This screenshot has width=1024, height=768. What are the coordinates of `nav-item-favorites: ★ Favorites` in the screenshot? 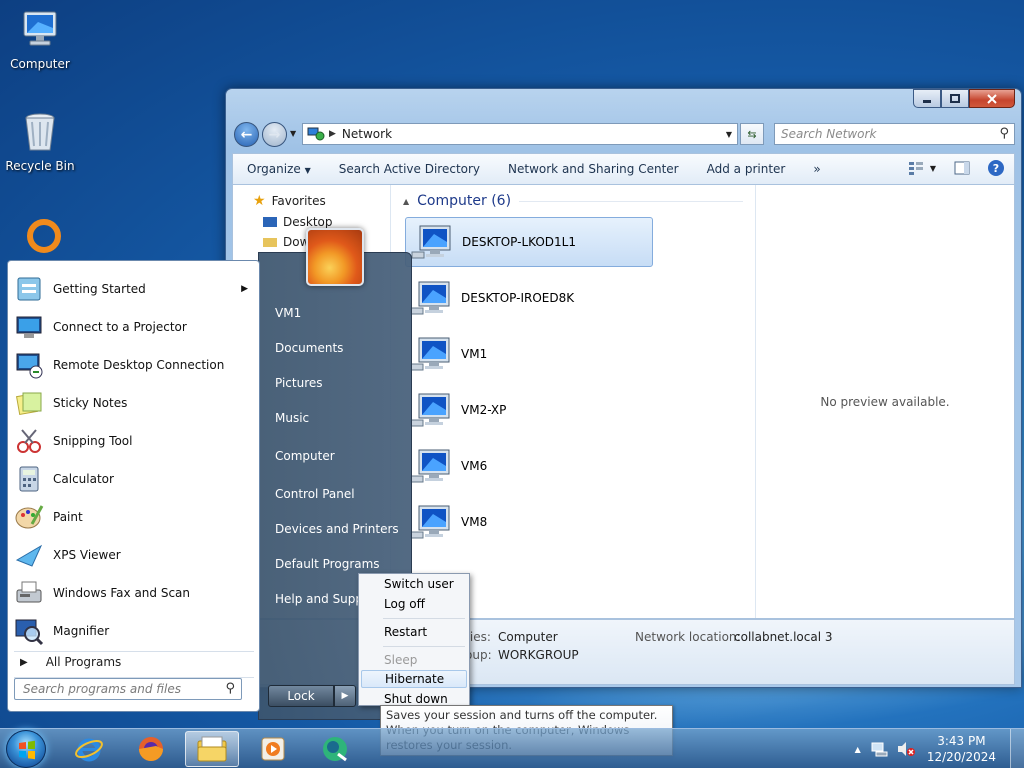 It's located at (289, 201).